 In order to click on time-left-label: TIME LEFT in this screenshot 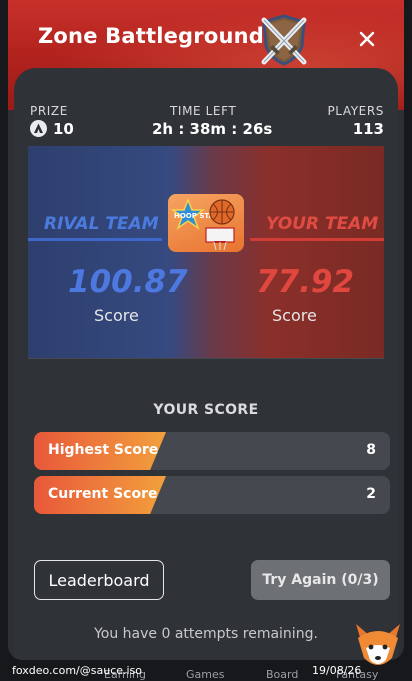, I will do `click(203, 111)`.